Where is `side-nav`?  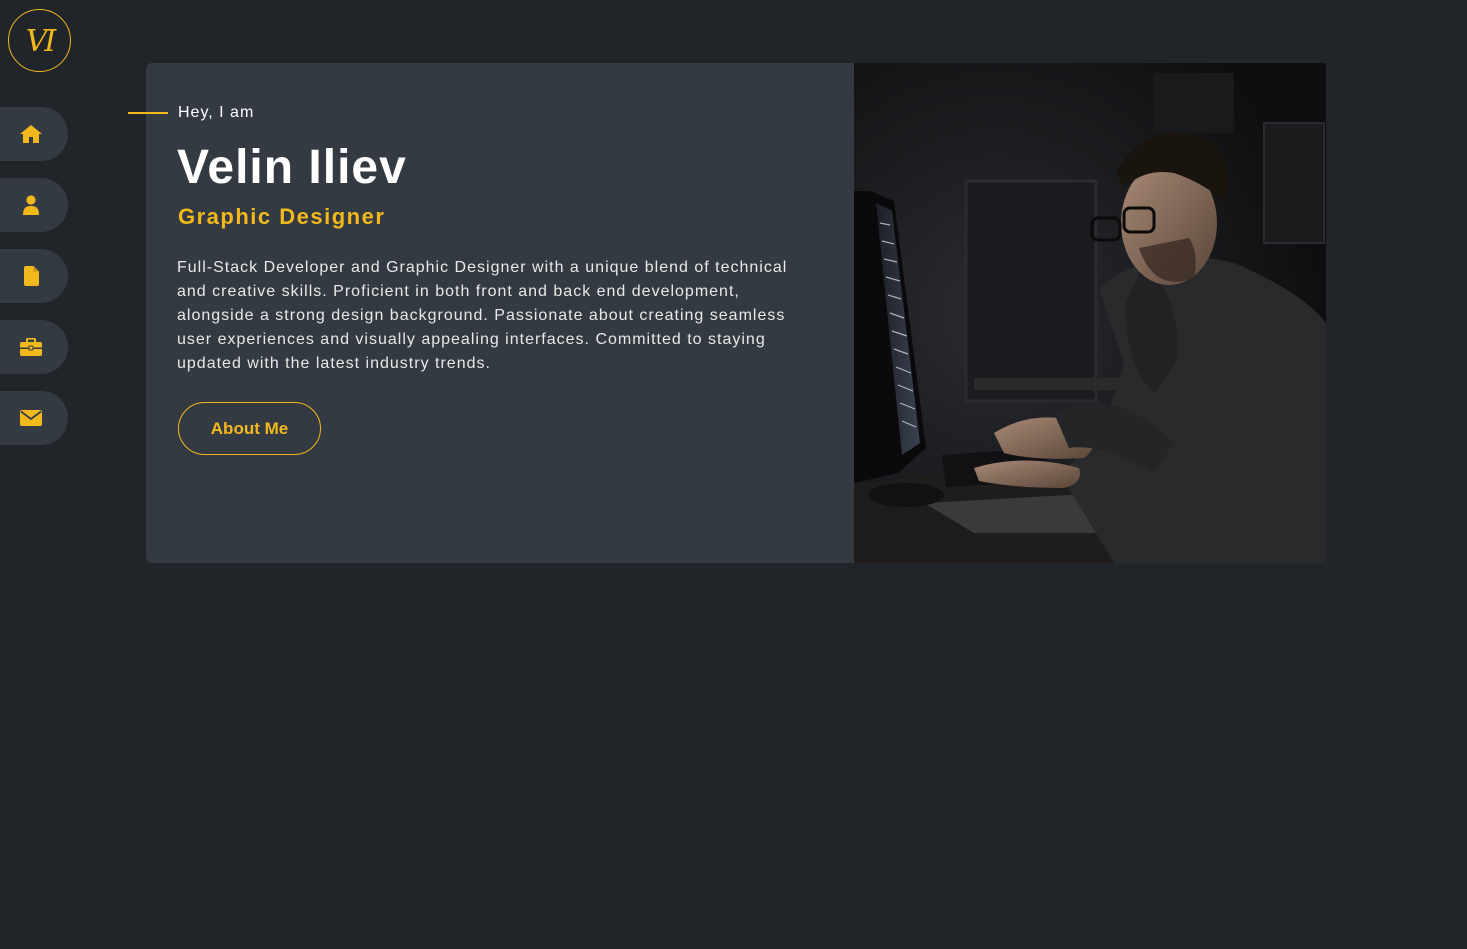
side-nav is located at coordinates (34, 284).